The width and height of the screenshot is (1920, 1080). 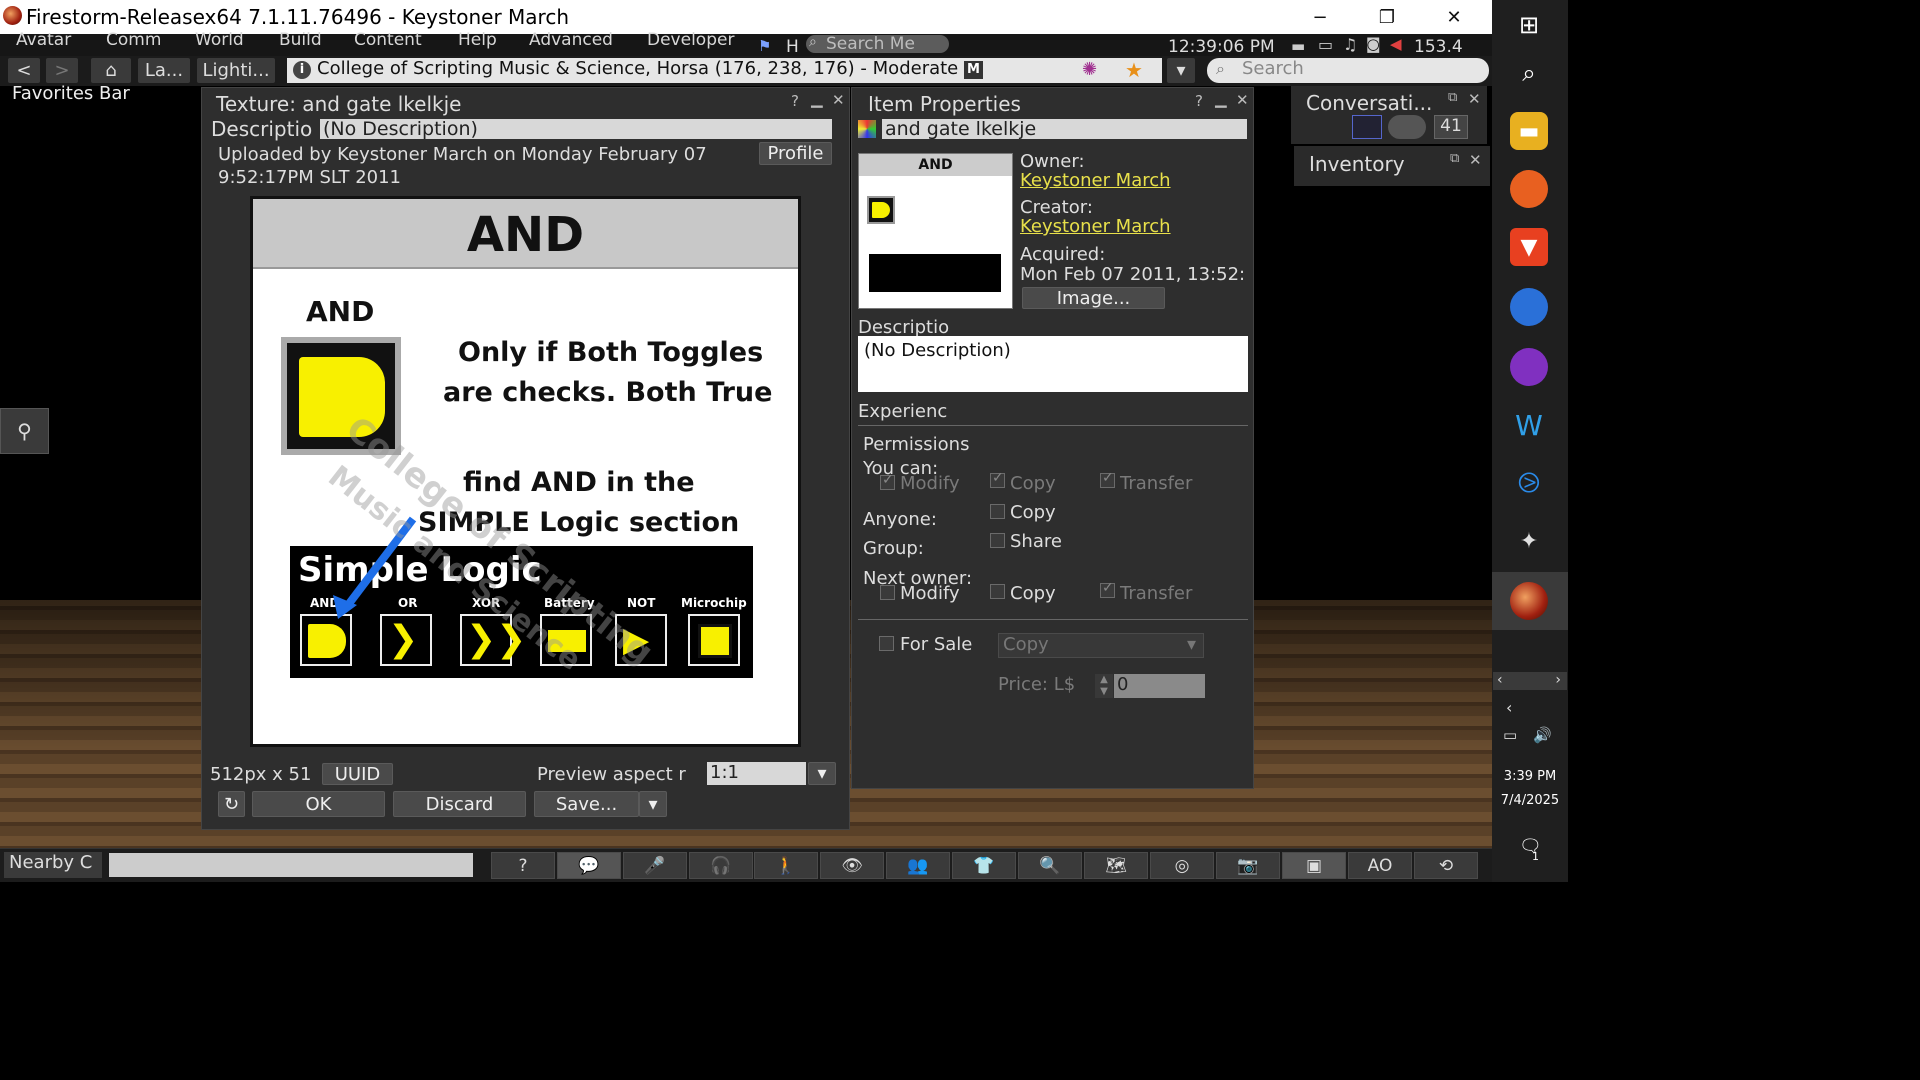 What do you see at coordinates (1350, 44) in the screenshot?
I see `music-icon: ♫` at bounding box center [1350, 44].